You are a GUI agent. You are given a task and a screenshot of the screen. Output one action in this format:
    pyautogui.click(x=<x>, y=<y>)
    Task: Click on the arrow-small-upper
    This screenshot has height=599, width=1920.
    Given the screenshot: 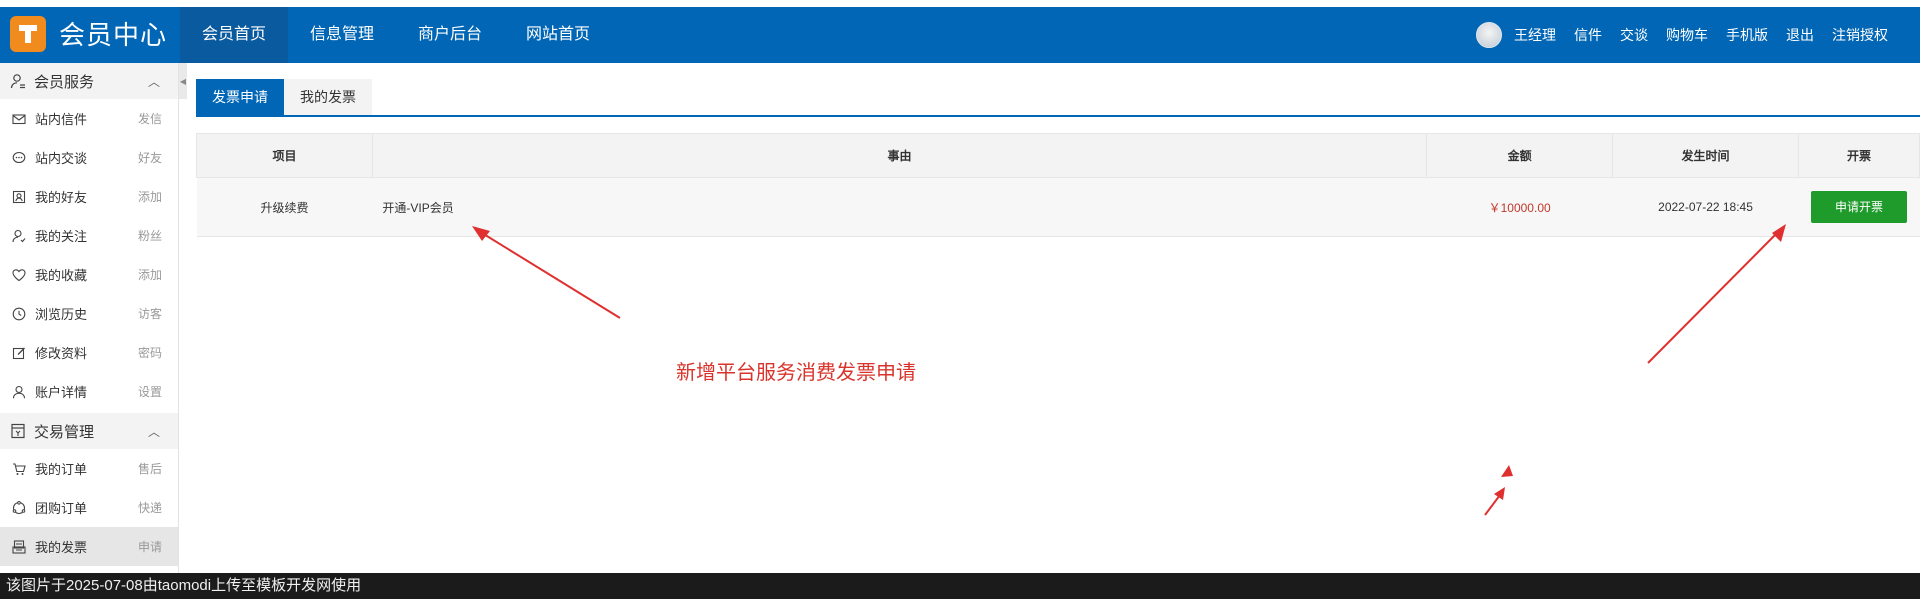 What is the action you would take?
    pyautogui.click(x=1507, y=471)
    